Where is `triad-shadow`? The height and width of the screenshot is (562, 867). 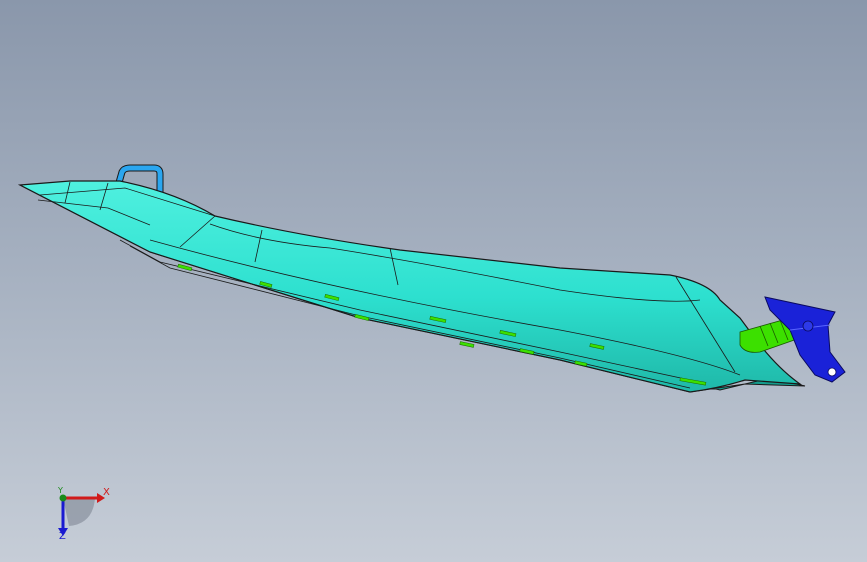
triad-shadow is located at coordinates (79, 512).